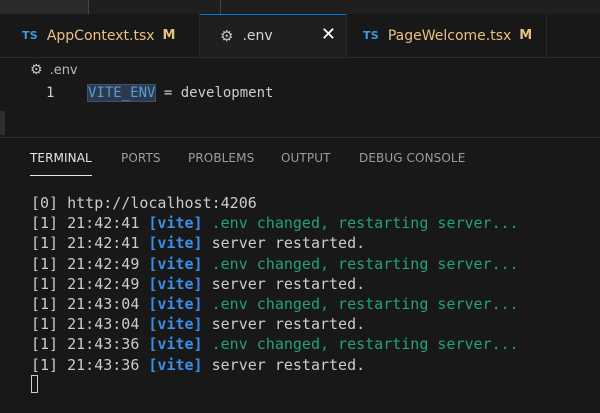  I want to click on tab-pagewelcome: TS PageWelcome.tsx M, so click(447, 35).